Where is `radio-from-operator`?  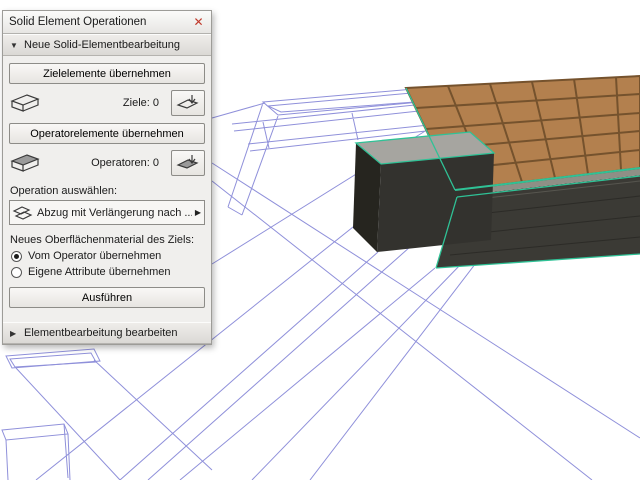
radio-from-operator is located at coordinates (16, 256).